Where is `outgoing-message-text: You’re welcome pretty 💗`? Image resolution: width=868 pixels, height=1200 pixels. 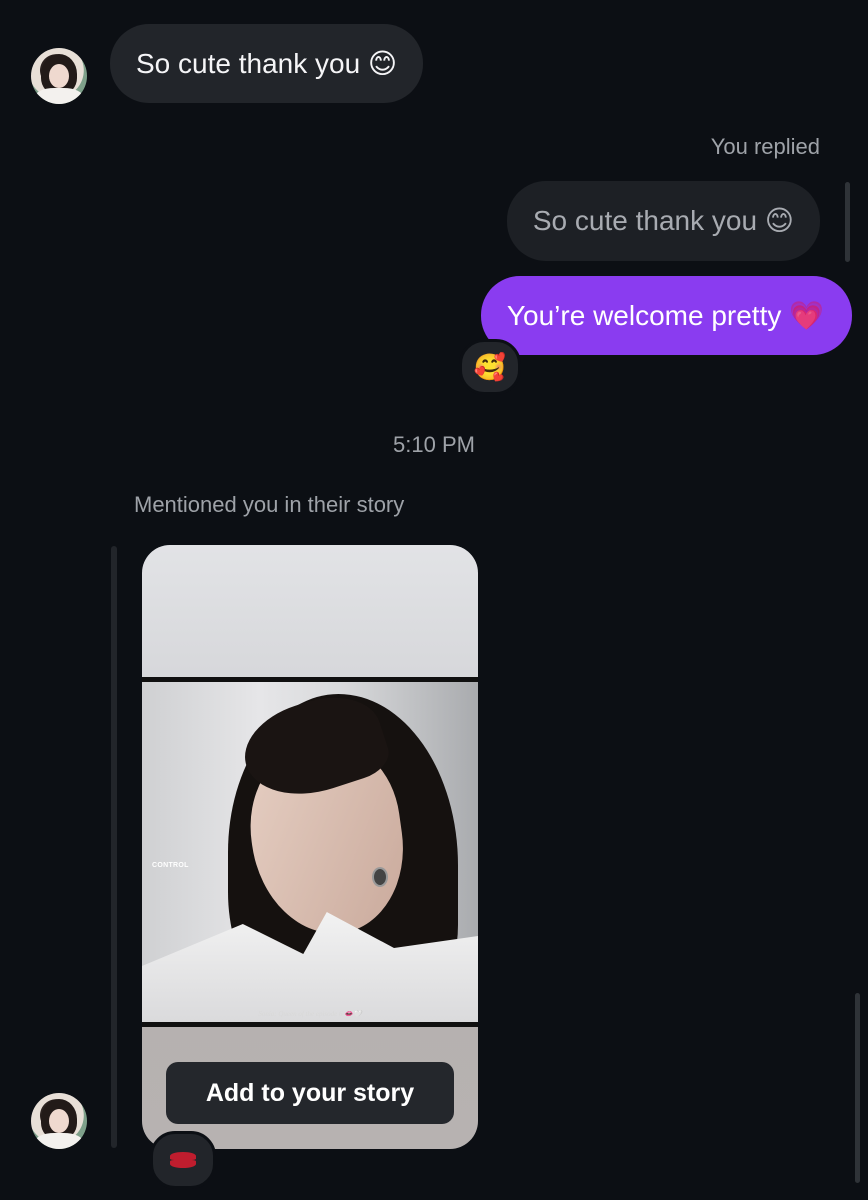
outgoing-message-text: You’re welcome pretty 💗 is located at coordinates (665, 315).